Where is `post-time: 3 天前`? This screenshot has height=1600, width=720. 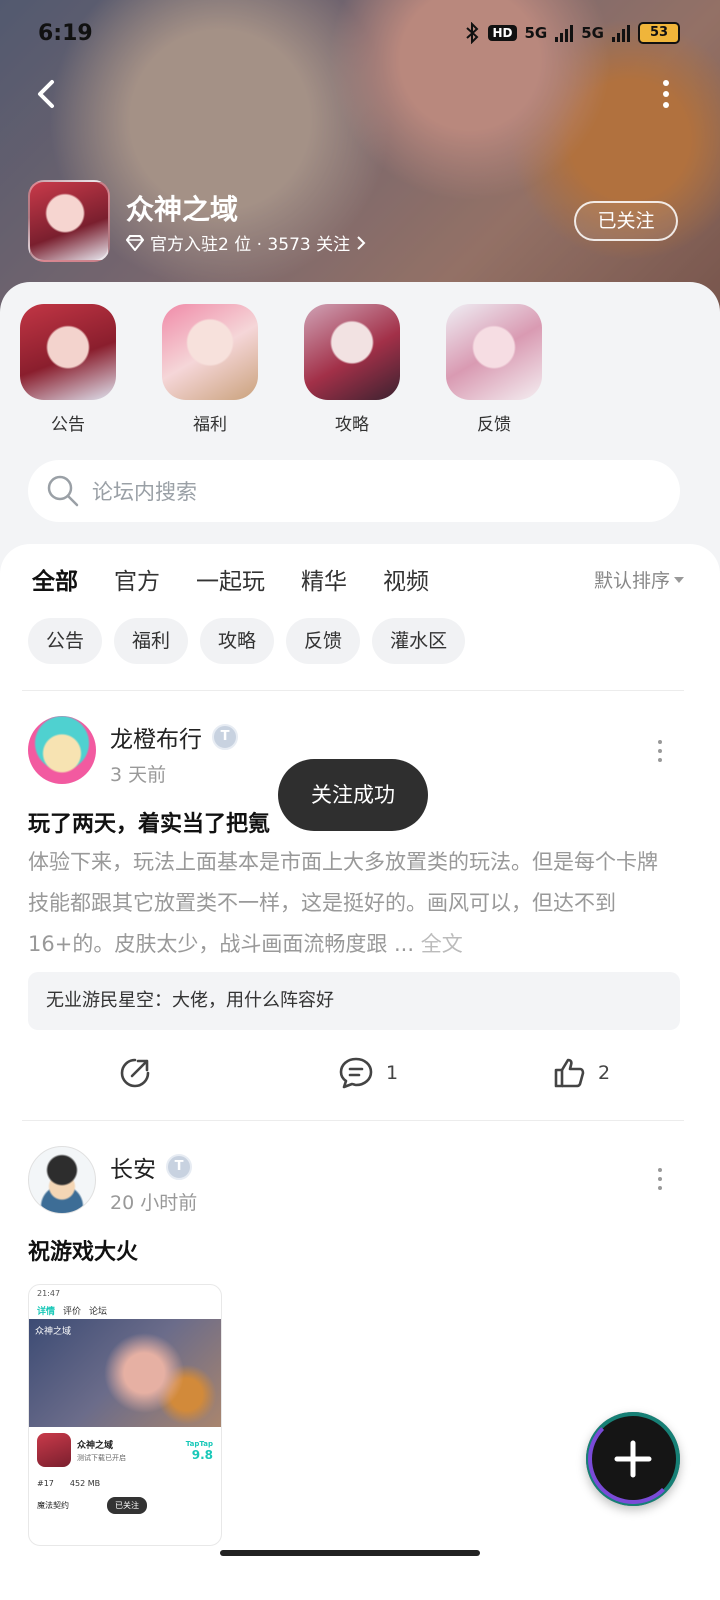
post-time: 3 天前 is located at coordinates (138, 775).